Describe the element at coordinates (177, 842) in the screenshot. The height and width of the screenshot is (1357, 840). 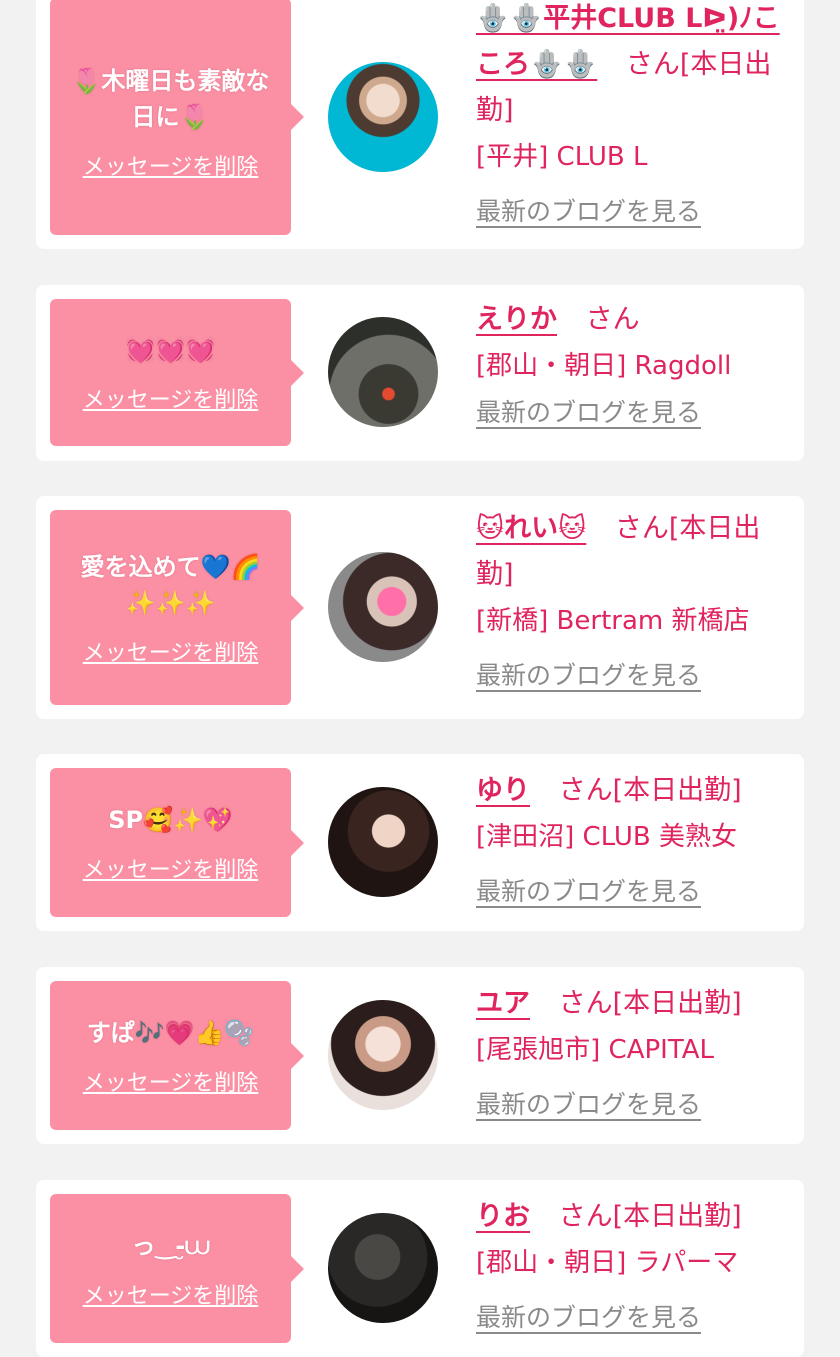
I see `message-bubble: SP🥰✨💖 メッセージを削除` at that location.